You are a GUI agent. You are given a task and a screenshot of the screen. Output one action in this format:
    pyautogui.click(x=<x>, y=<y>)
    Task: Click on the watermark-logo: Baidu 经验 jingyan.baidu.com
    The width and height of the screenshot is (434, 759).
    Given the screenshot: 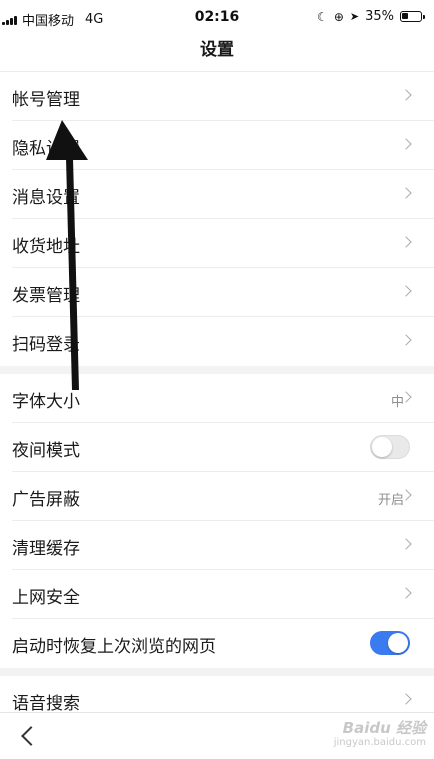 What is the action you would take?
    pyautogui.click(x=380, y=734)
    